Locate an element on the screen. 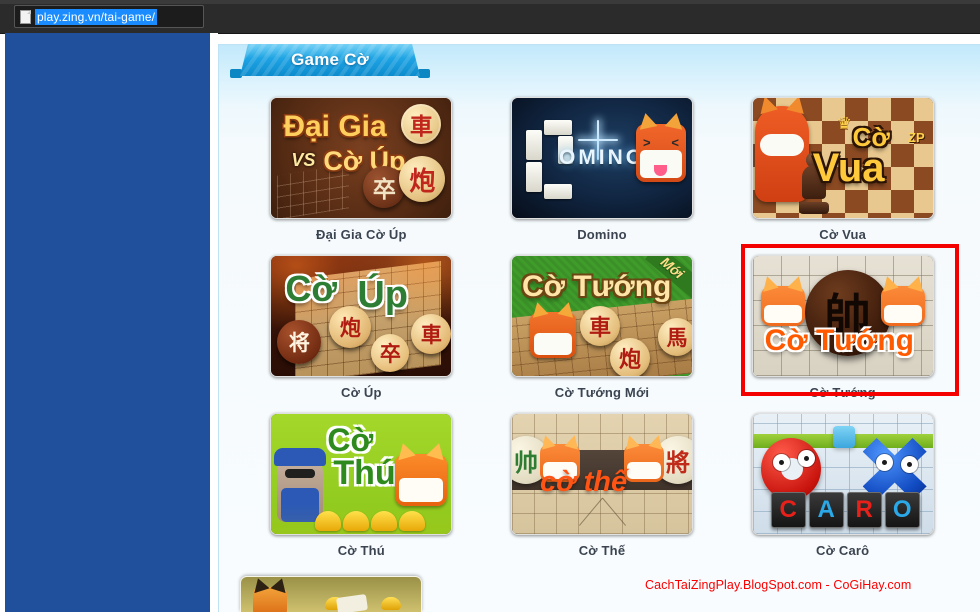 This screenshot has width=980, height=612. game-card-co-vua: ♛ Vua Cờ ZP Cờ Vua is located at coordinates (842, 169).